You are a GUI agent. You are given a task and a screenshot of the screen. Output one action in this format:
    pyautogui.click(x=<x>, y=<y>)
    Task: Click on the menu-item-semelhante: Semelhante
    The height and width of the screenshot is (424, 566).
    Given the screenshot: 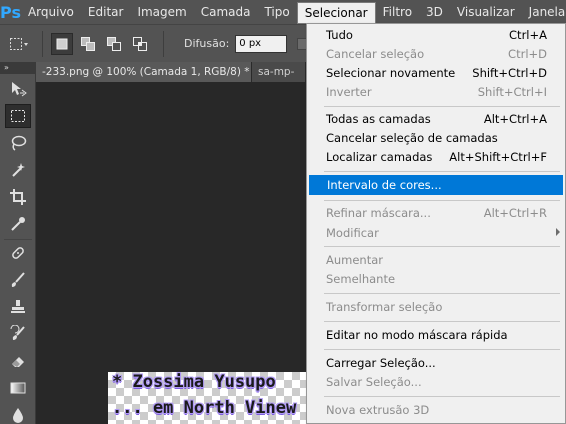 What is the action you would take?
    pyautogui.click(x=436, y=279)
    